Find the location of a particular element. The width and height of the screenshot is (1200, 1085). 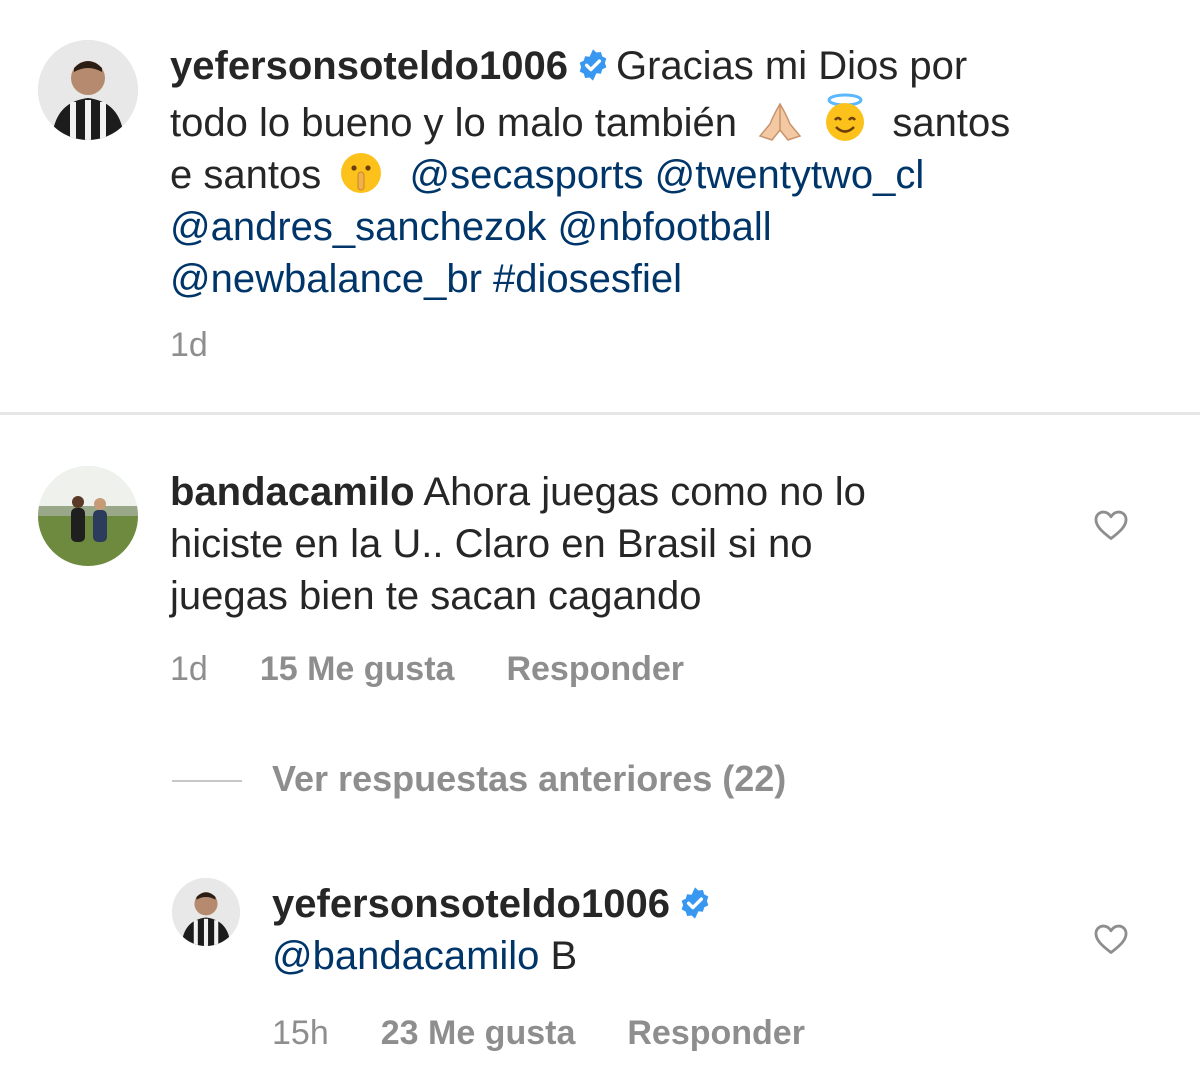

comment-line-1: bandacamilo Ahora juegas como no lo is located at coordinates (620, 492).